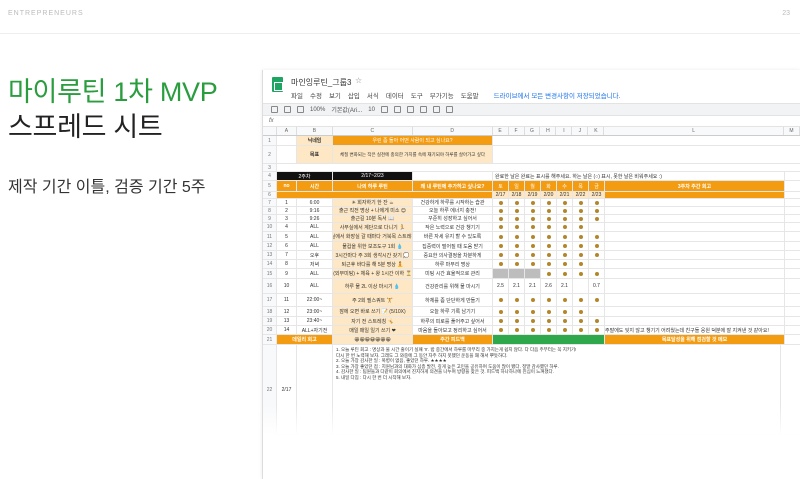 The image size is (800, 479). What do you see at coordinates (287, 186) in the screenshot?
I see `no-header: no` at bounding box center [287, 186].